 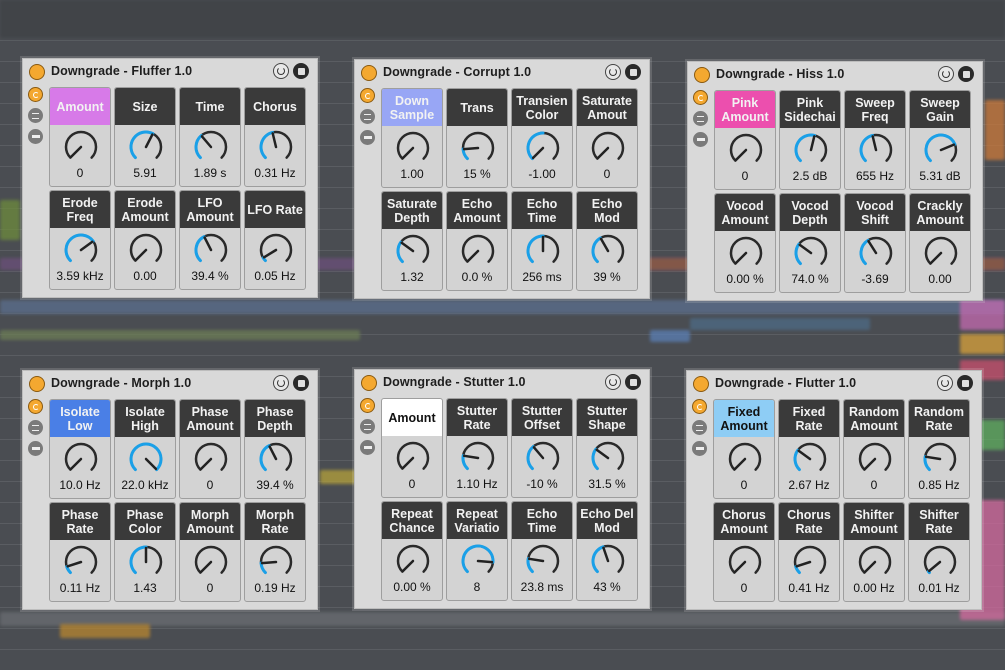 What do you see at coordinates (809, 418) in the screenshot?
I see `macro-label: Fixed Rate` at bounding box center [809, 418].